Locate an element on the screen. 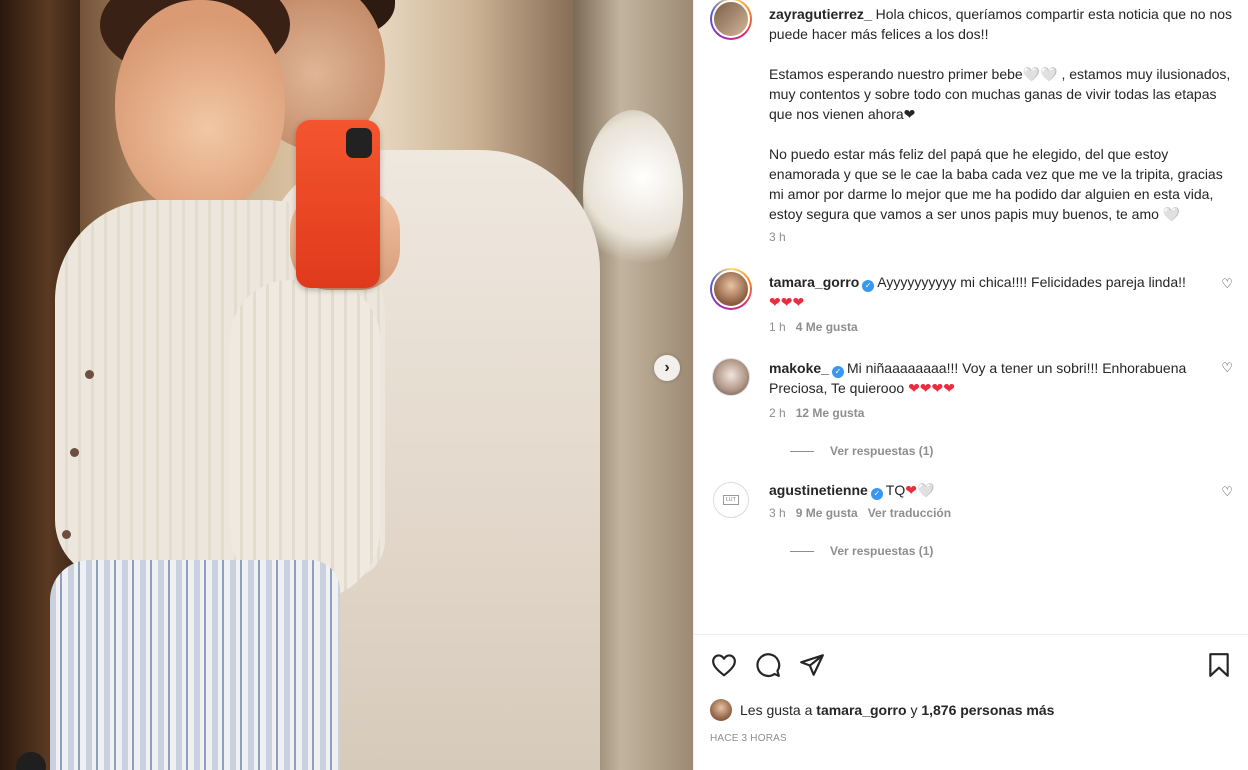  translate-button: Ver traducción is located at coordinates (909, 513).